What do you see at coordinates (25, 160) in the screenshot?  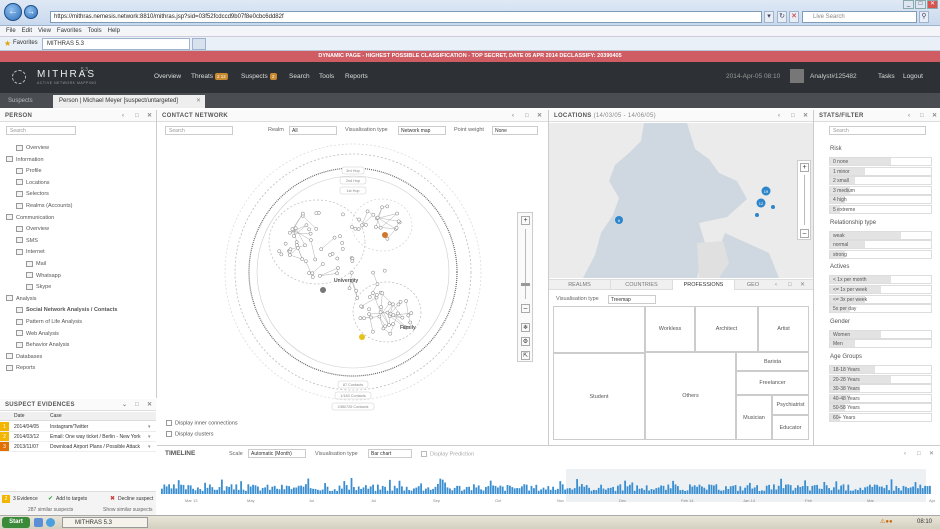 I see `tree-item: Information` at bounding box center [25, 160].